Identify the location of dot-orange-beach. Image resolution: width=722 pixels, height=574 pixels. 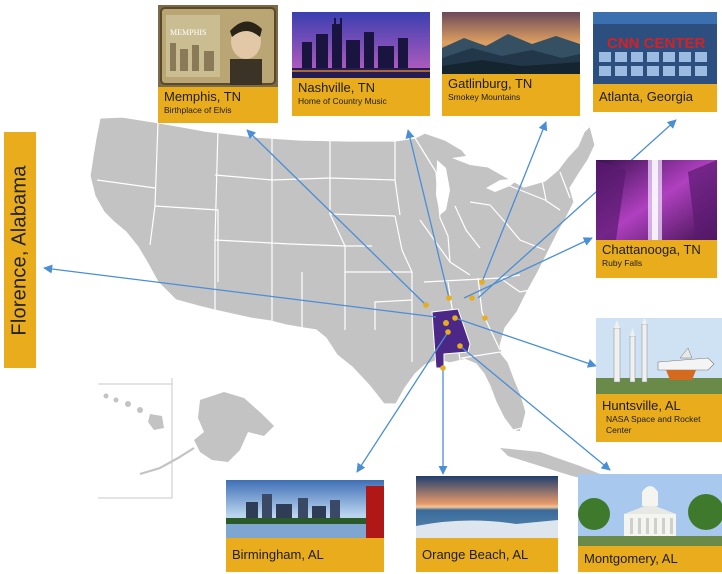
(443, 368).